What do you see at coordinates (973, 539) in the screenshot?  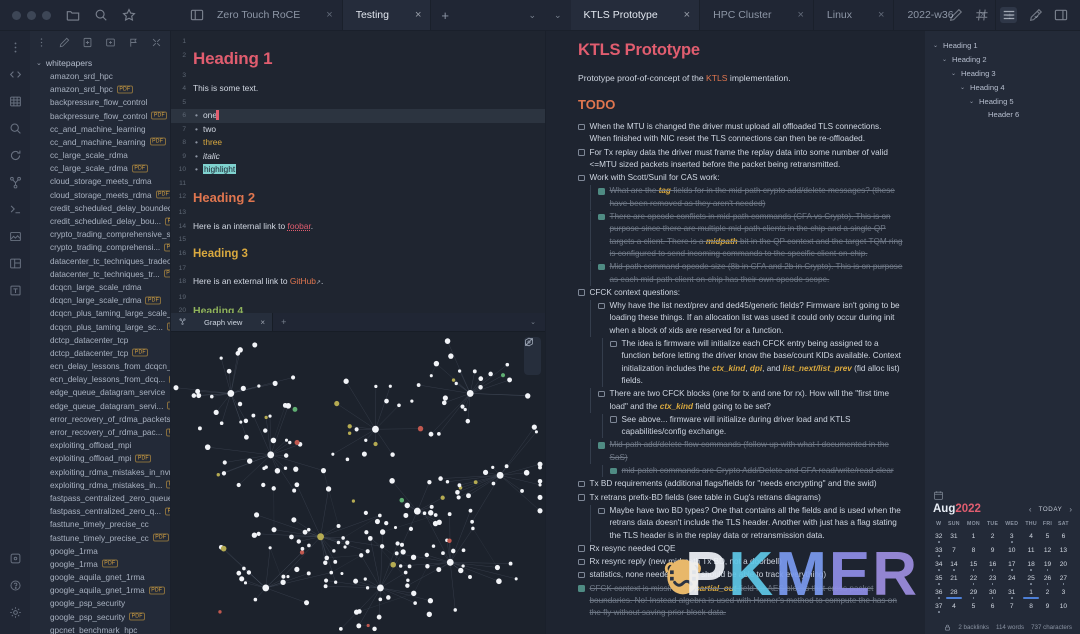 I see `calendar-day: 1` at bounding box center [973, 539].